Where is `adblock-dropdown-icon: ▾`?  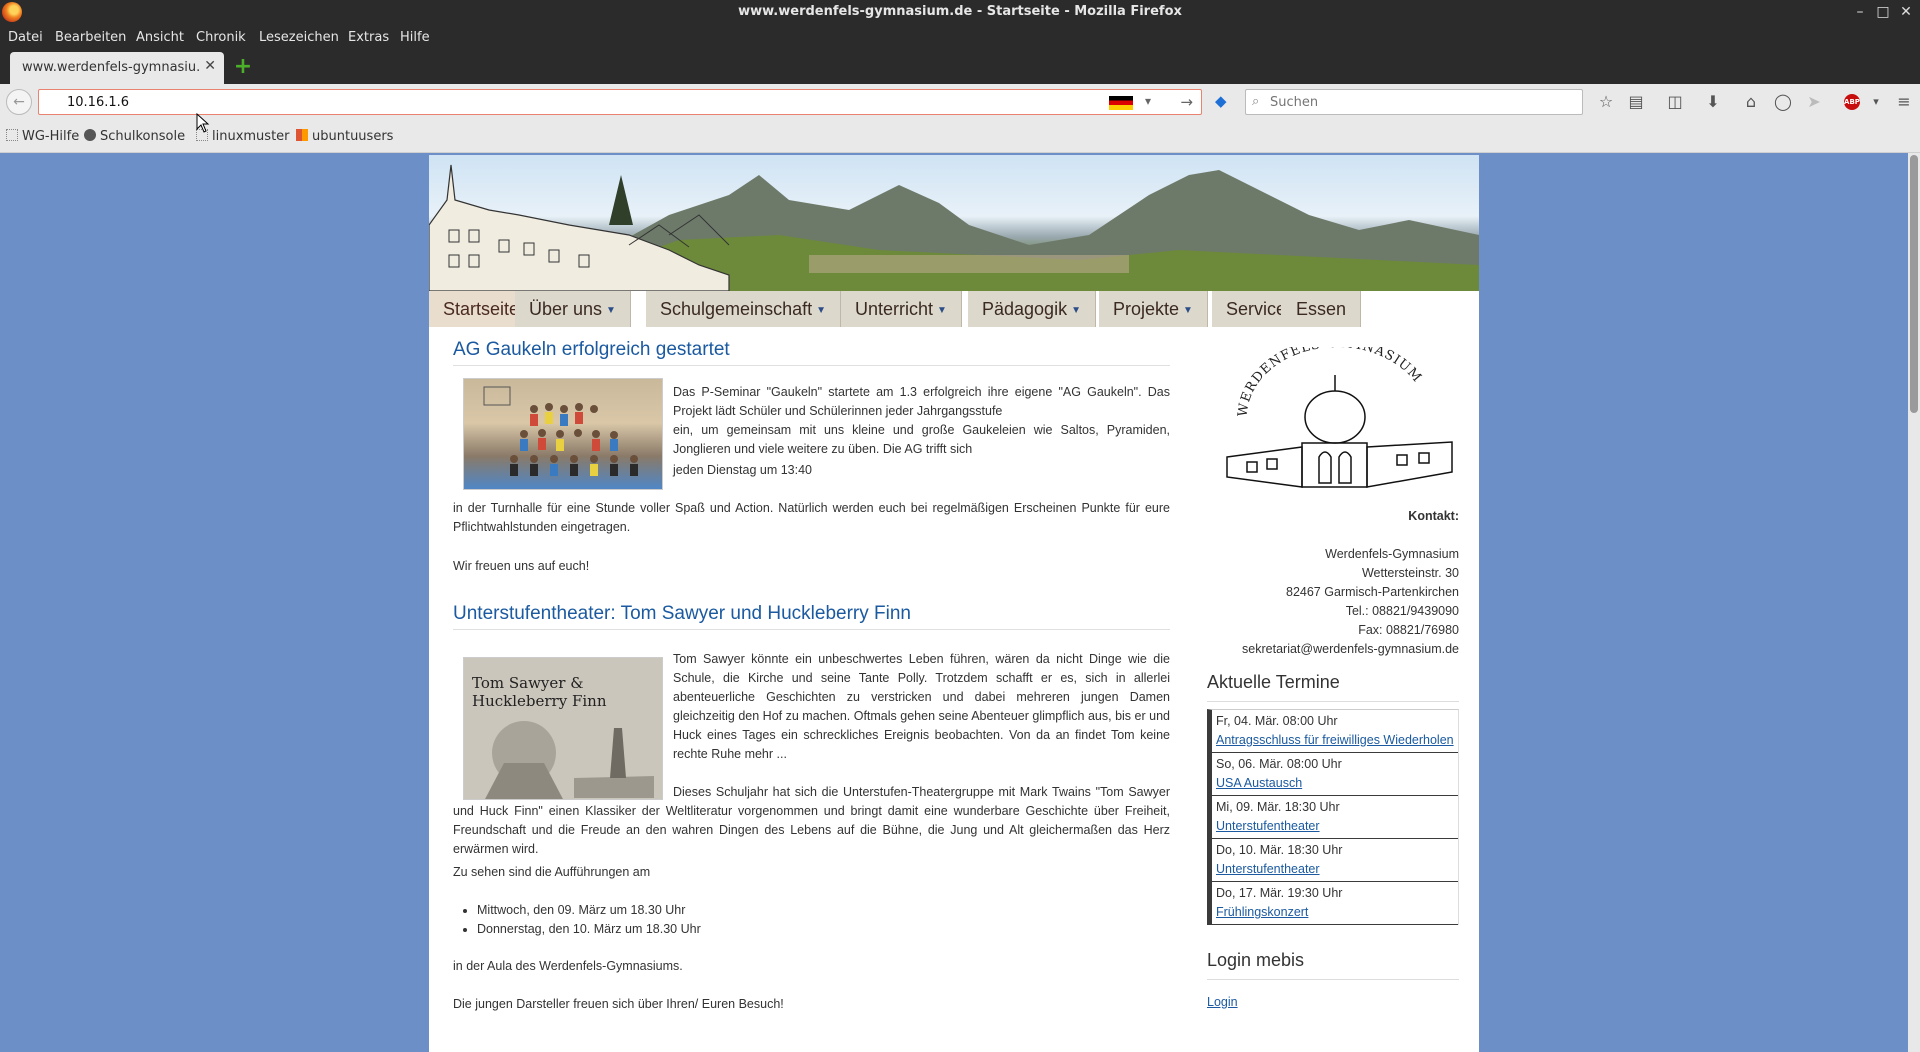 adblock-dropdown-icon: ▾ is located at coordinates (1876, 103).